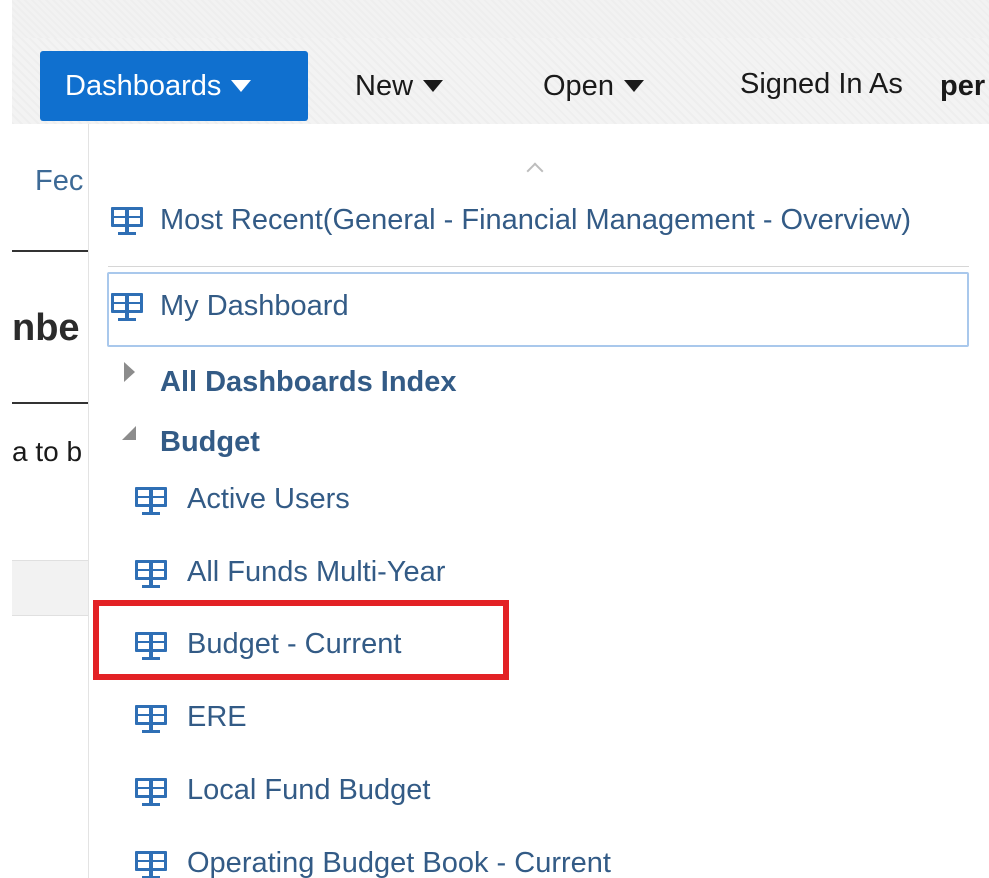 The height and width of the screenshot is (878, 989). I want to click on collapse-triangle-icon, so click(129, 433).